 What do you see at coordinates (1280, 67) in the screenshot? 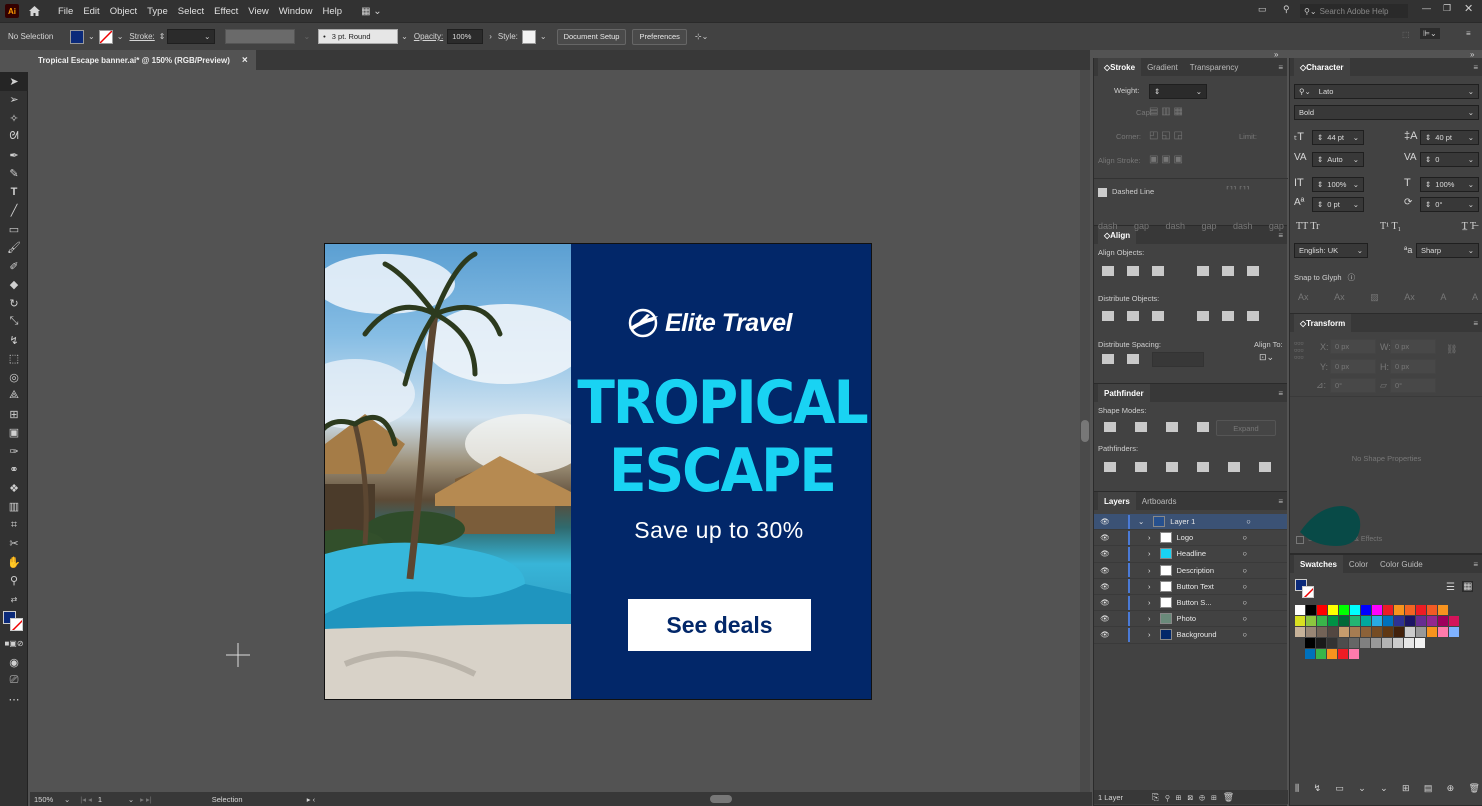
I see `panel-menu-icon: ≡` at bounding box center [1280, 67].